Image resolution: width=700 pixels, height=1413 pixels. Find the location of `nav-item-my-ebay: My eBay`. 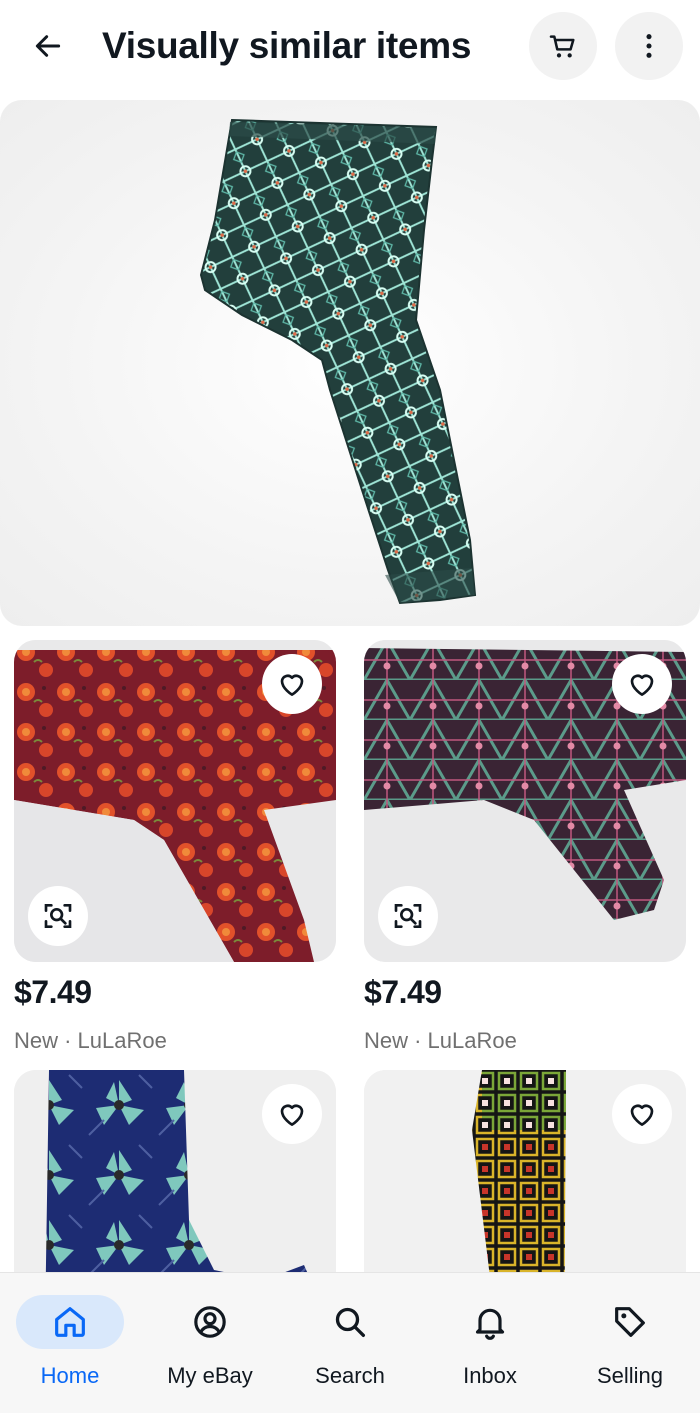

nav-item-my-ebay: My eBay is located at coordinates (210, 1343).